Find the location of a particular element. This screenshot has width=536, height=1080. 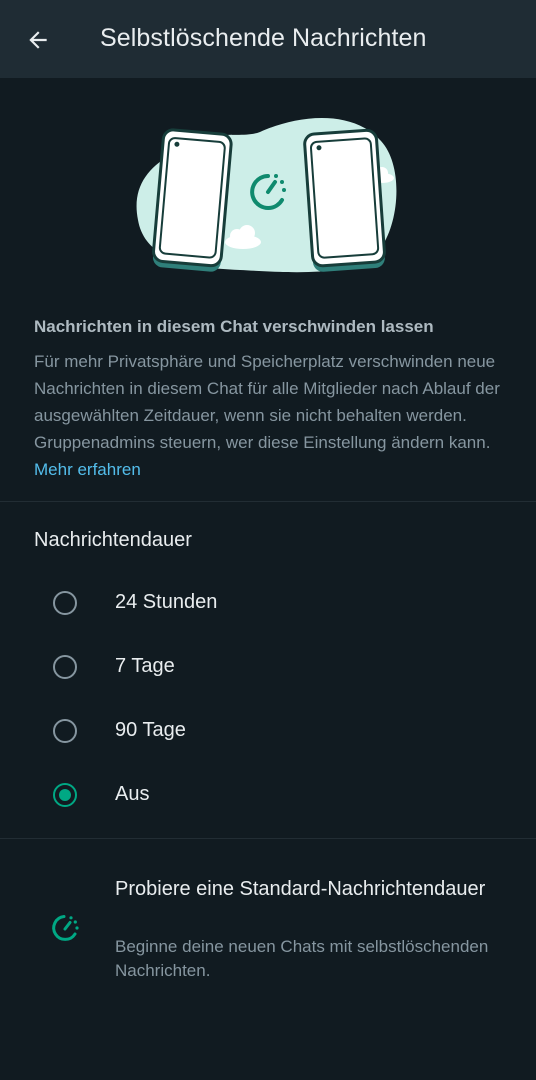

phone-illustration-left is located at coordinates (192, 200).